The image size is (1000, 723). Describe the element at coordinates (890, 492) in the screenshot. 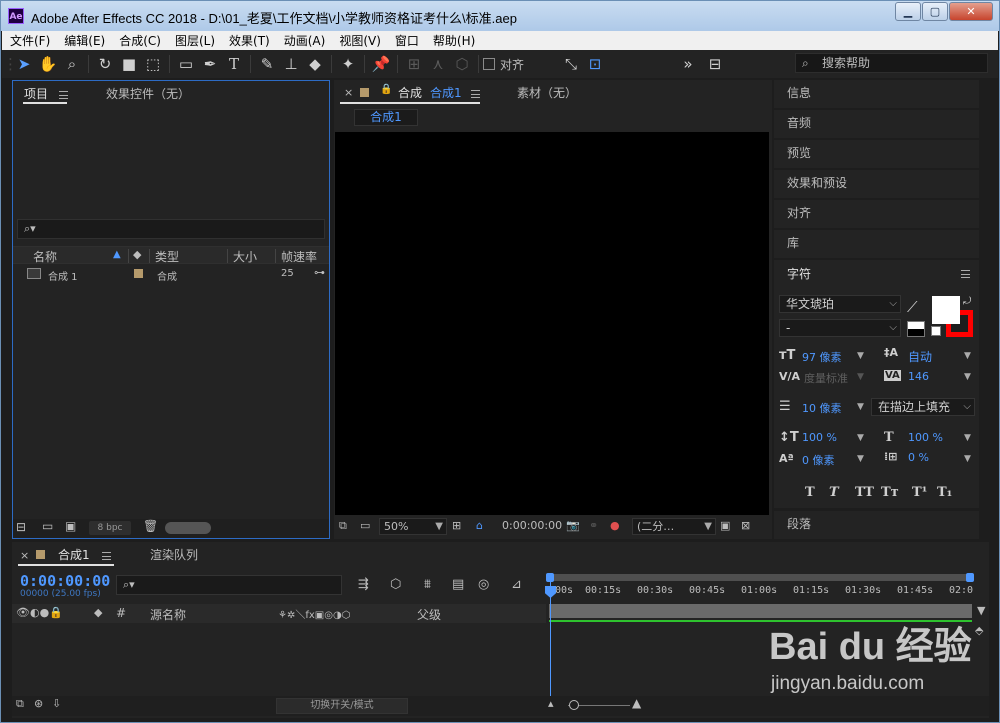

I see `small-caps-button: Tт` at that location.